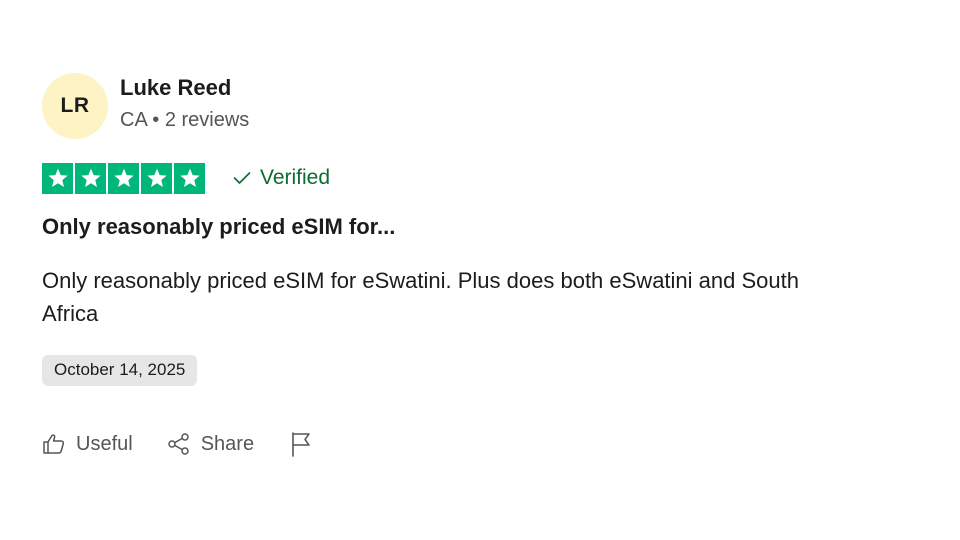 The height and width of the screenshot is (540, 960). What do you see at coordinates (120, 370) in the screenshot?
I see `review-date: October 14, 2025` at bounding box center [120, 370].